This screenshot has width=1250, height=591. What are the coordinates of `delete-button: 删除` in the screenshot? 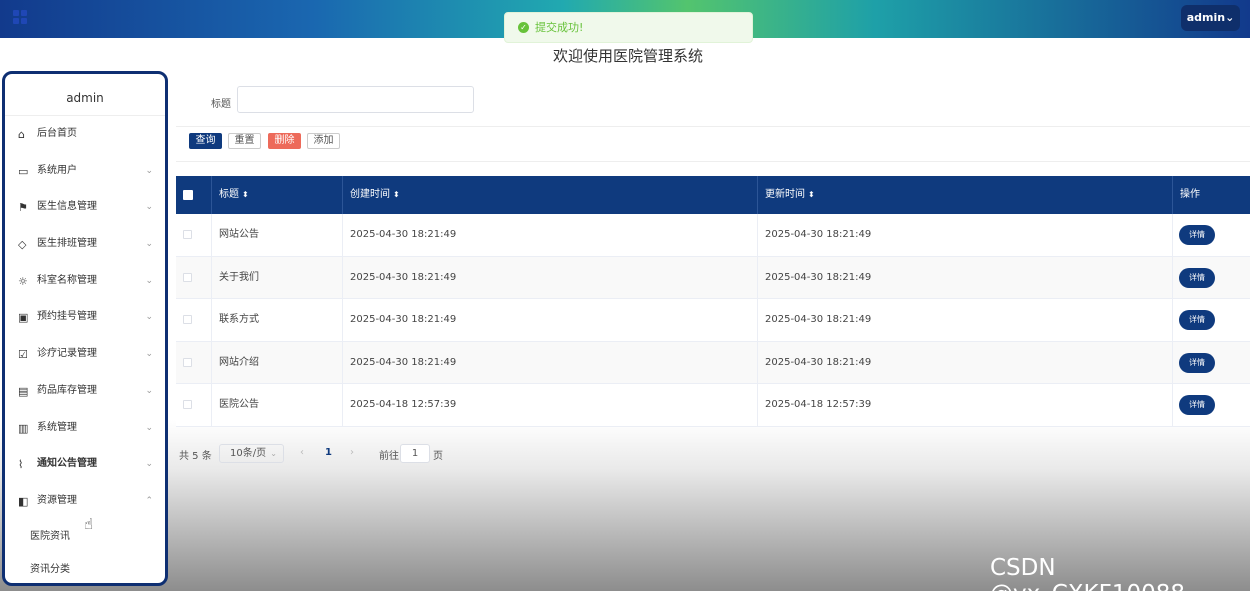 It's located at (284, 141).